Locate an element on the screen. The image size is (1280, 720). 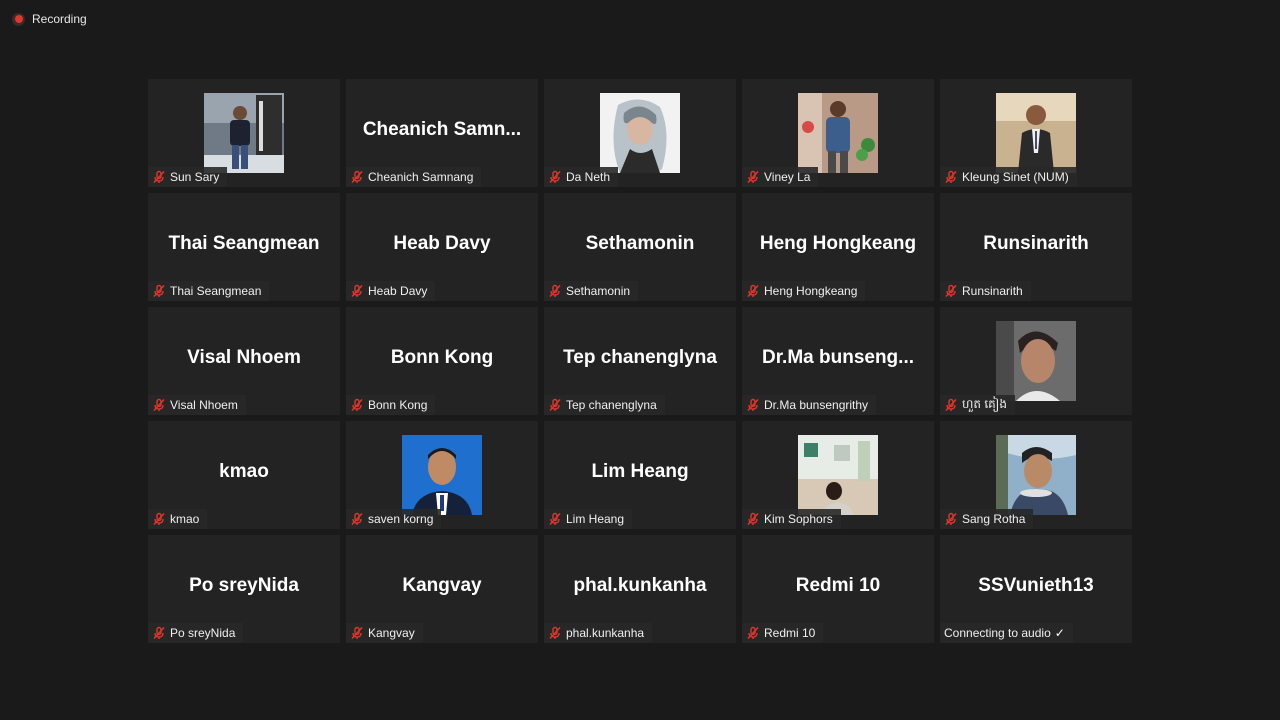
participant-display-name: Sethamonin is located at coordinates (640, 243).